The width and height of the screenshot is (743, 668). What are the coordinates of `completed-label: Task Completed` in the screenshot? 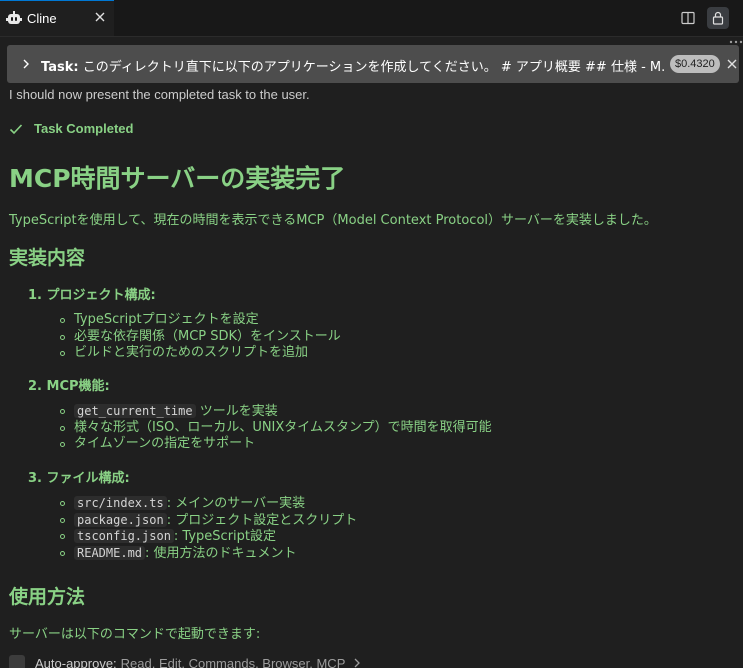 It's located at (84, 128).